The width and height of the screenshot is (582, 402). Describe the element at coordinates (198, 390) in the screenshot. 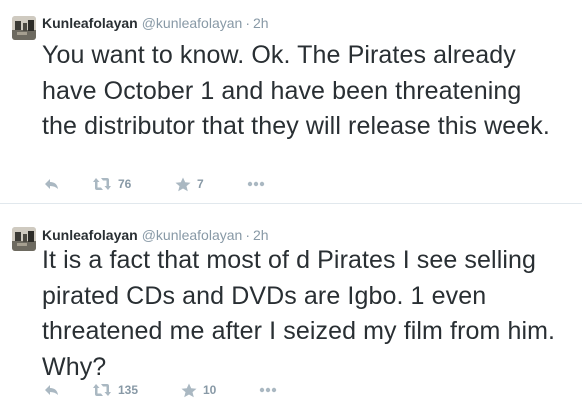

I see `favorite-button: 10` at that location.